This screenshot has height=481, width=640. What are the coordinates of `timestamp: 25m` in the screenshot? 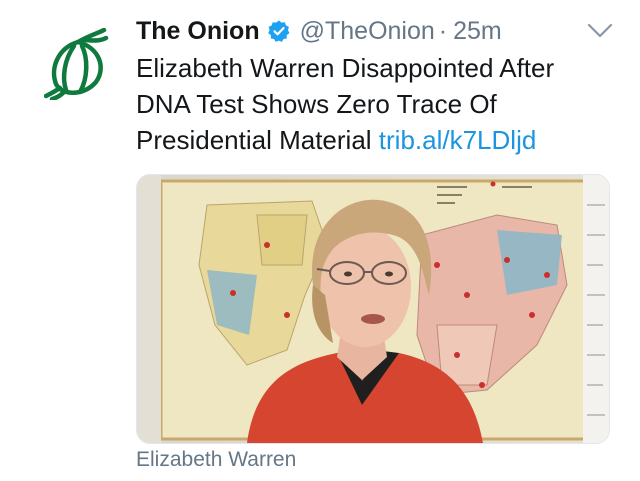 It's located at (477, 31).